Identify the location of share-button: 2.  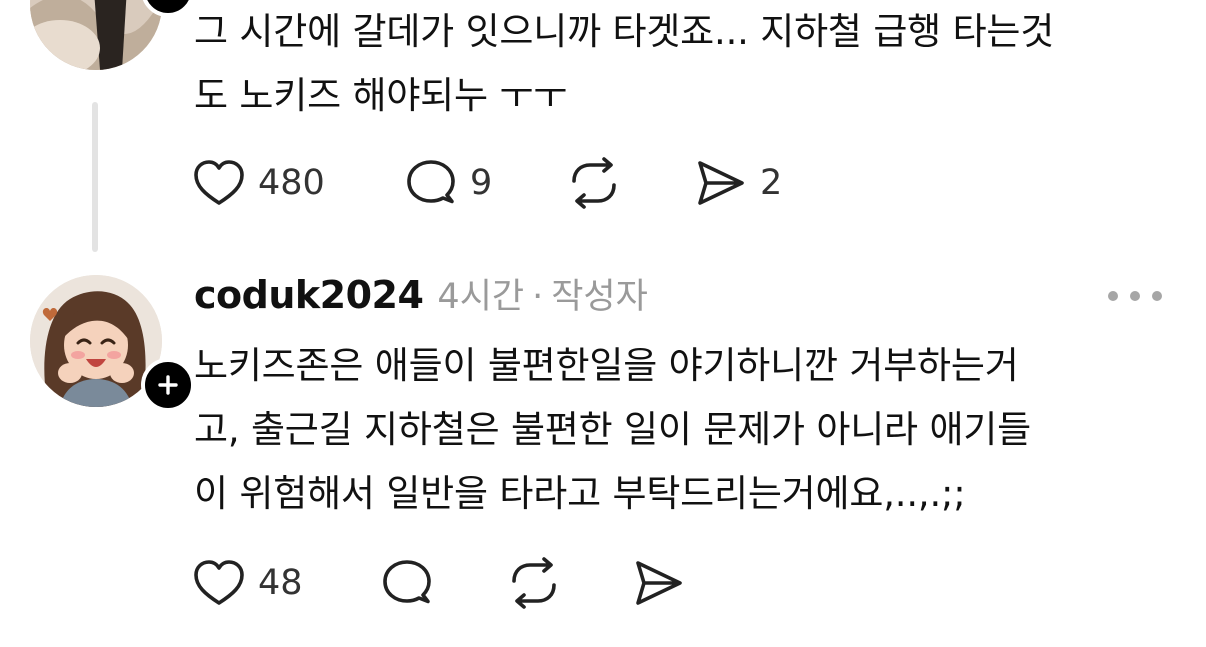
(738, 183).